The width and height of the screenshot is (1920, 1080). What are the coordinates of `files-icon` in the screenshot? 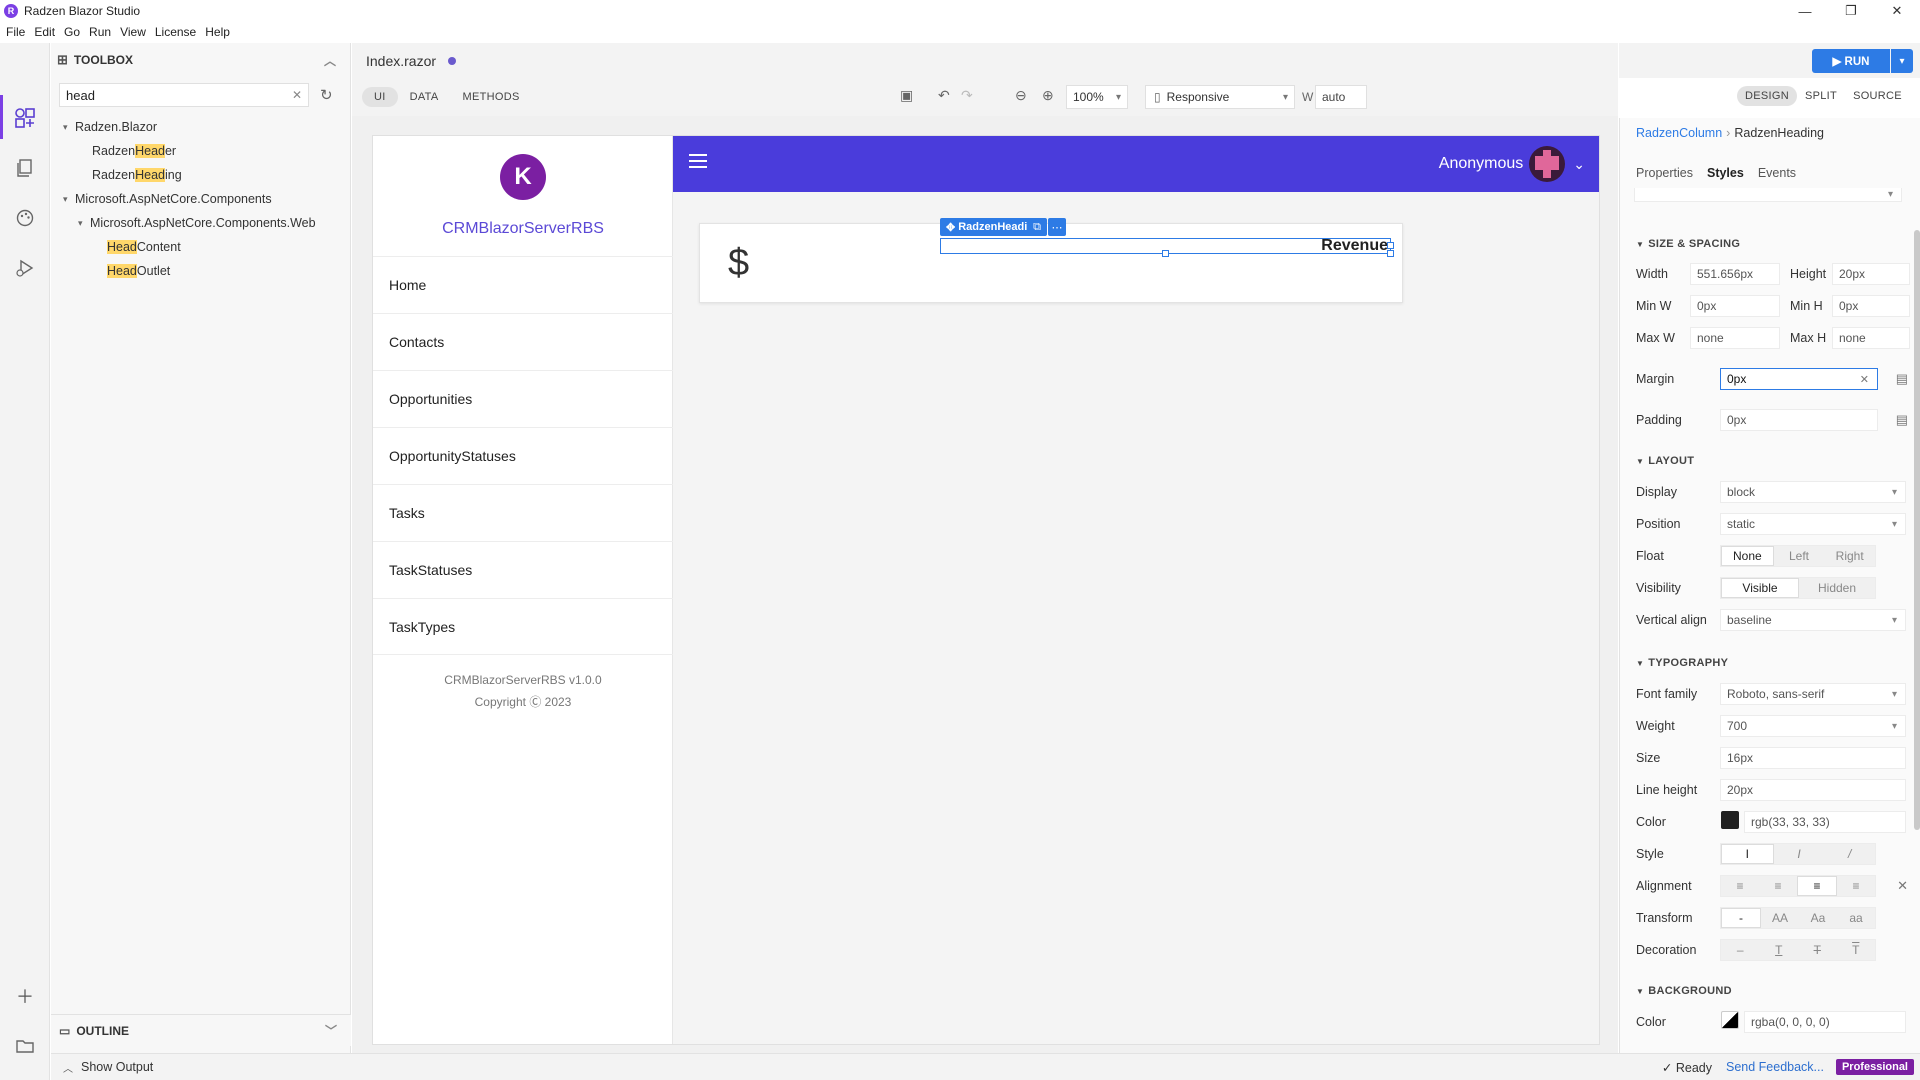 It's located at (25, 168).